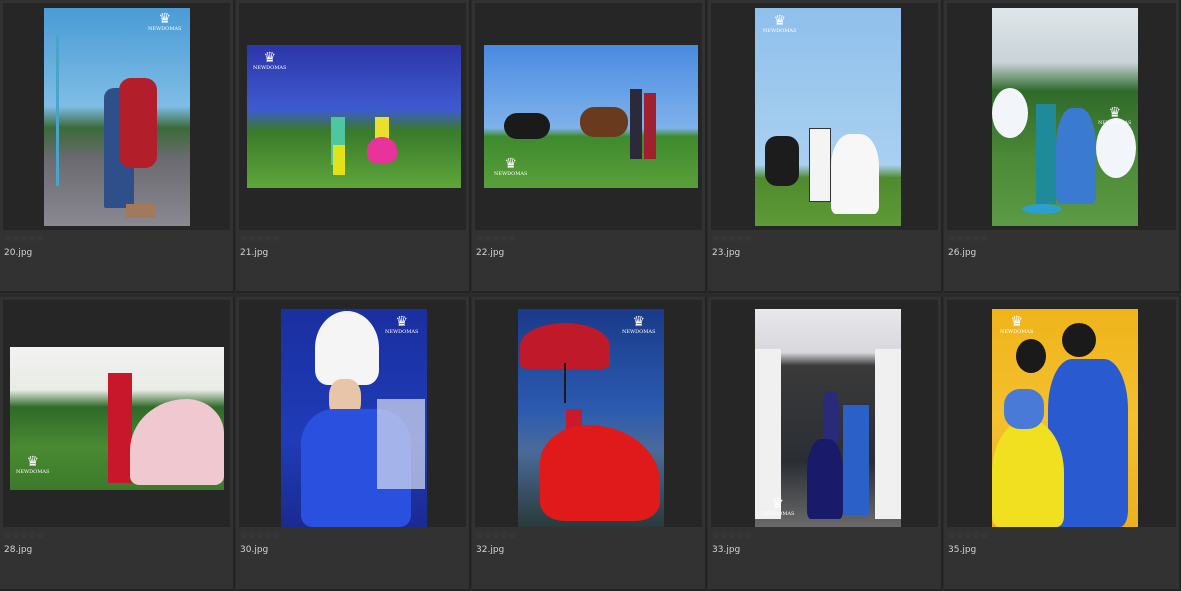 The image size is (1181, 591). Describe the element at coordinates (726, 253) in the screenshot. I see `filename-label: 23.jpg` at that location.